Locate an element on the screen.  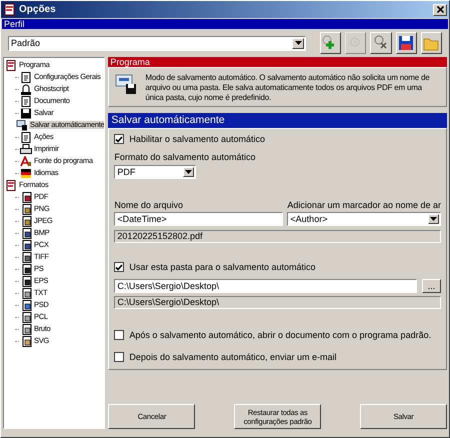
section-header: Programa is located at coordinates (277, 62).